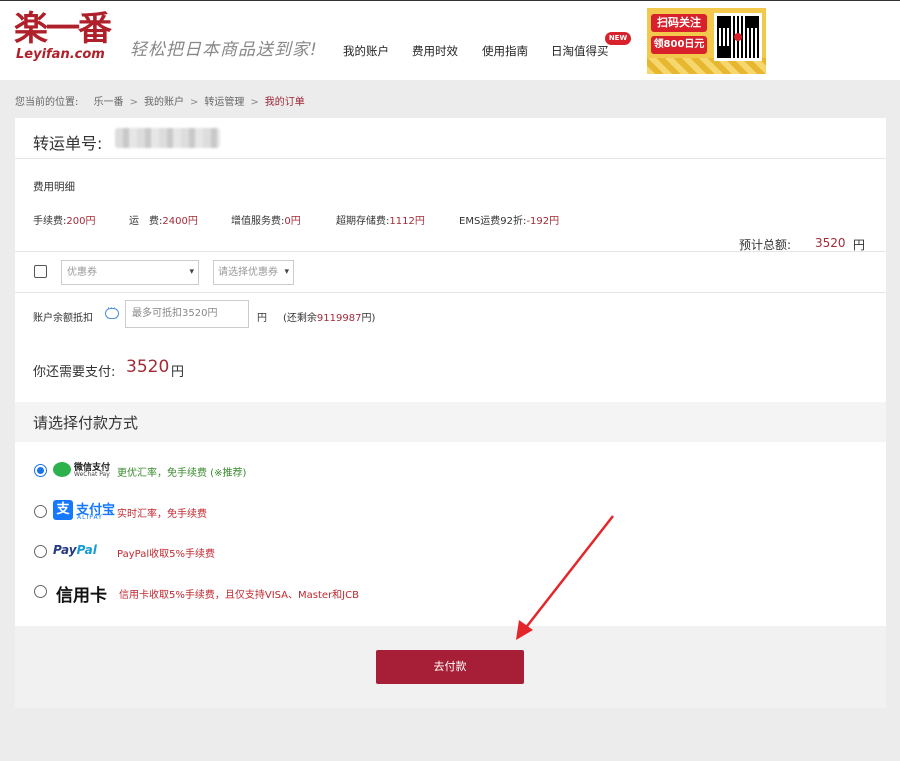 This screenshot has width=900, height=761. What do you see at coordinates (63, 318) in the screenshot?
I see `balance-label: 账户余额抵扣` at bounding box center [63, 318].